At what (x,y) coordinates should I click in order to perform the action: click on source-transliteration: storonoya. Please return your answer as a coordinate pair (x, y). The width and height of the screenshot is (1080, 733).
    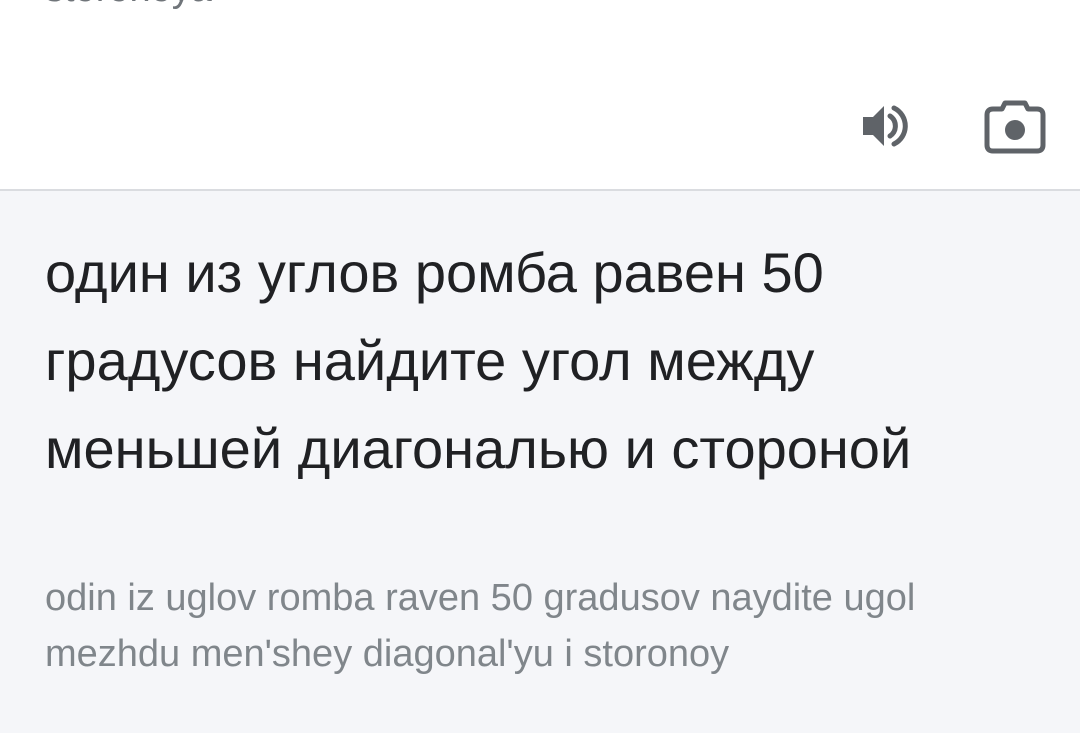
    Looking at the image, I should click on (128, 4).